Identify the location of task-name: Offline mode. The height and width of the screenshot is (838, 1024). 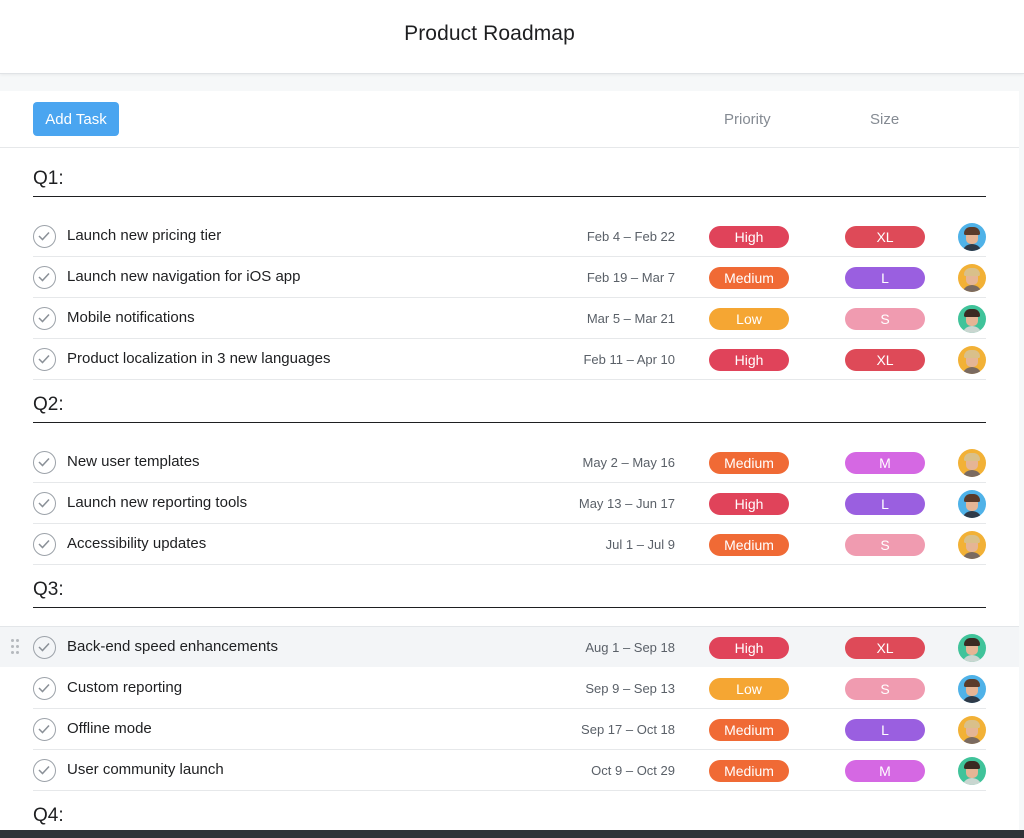
(109, 728).